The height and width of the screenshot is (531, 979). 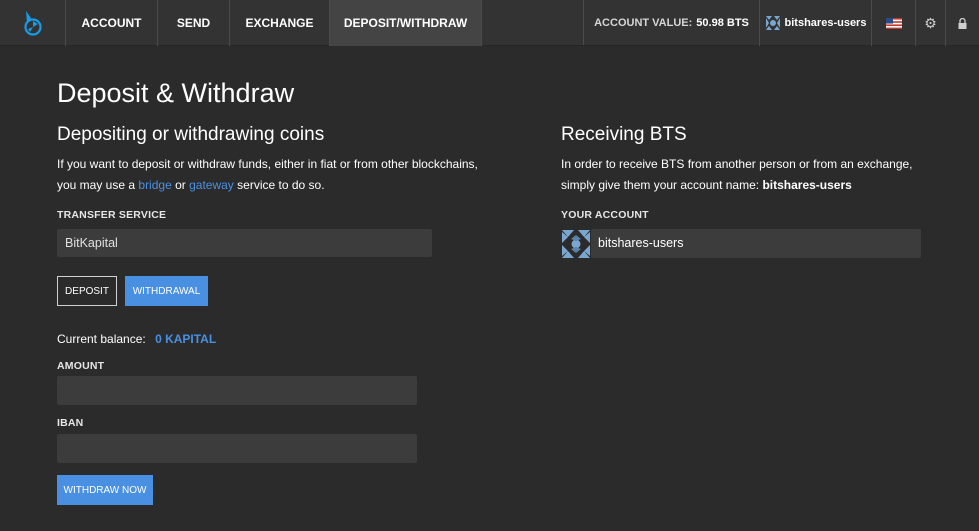 What do you see at coordinates (91, 243) in the screenshot?
I see `transfer-service-value: BitKapital` at bounding box center [91, 243].